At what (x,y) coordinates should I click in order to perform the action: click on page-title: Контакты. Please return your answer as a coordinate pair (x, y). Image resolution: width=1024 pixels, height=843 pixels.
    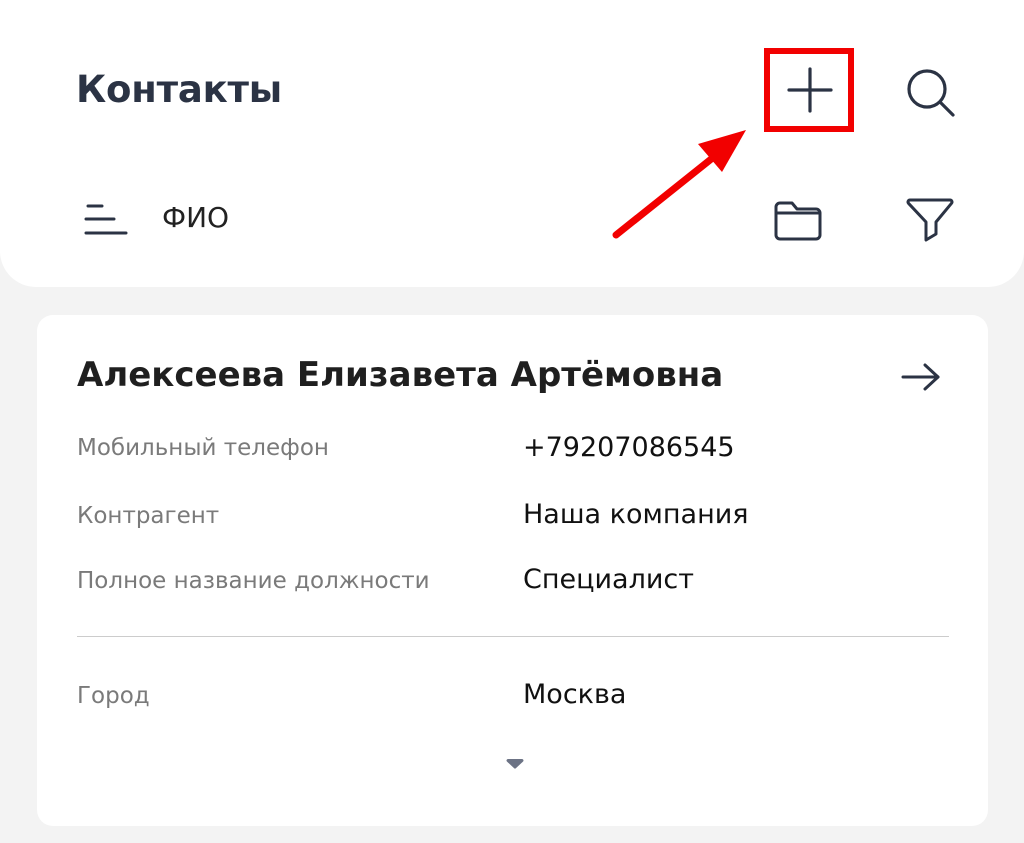
    Looking at the image, I should click on (179, 89).